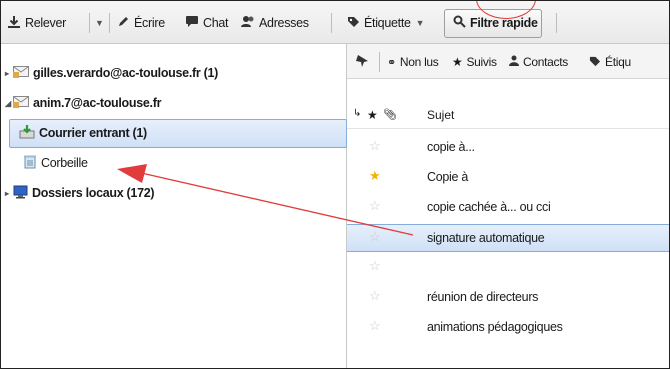  I want to click on folder-inbox: Courrier entrant (1), so click(83, 133).